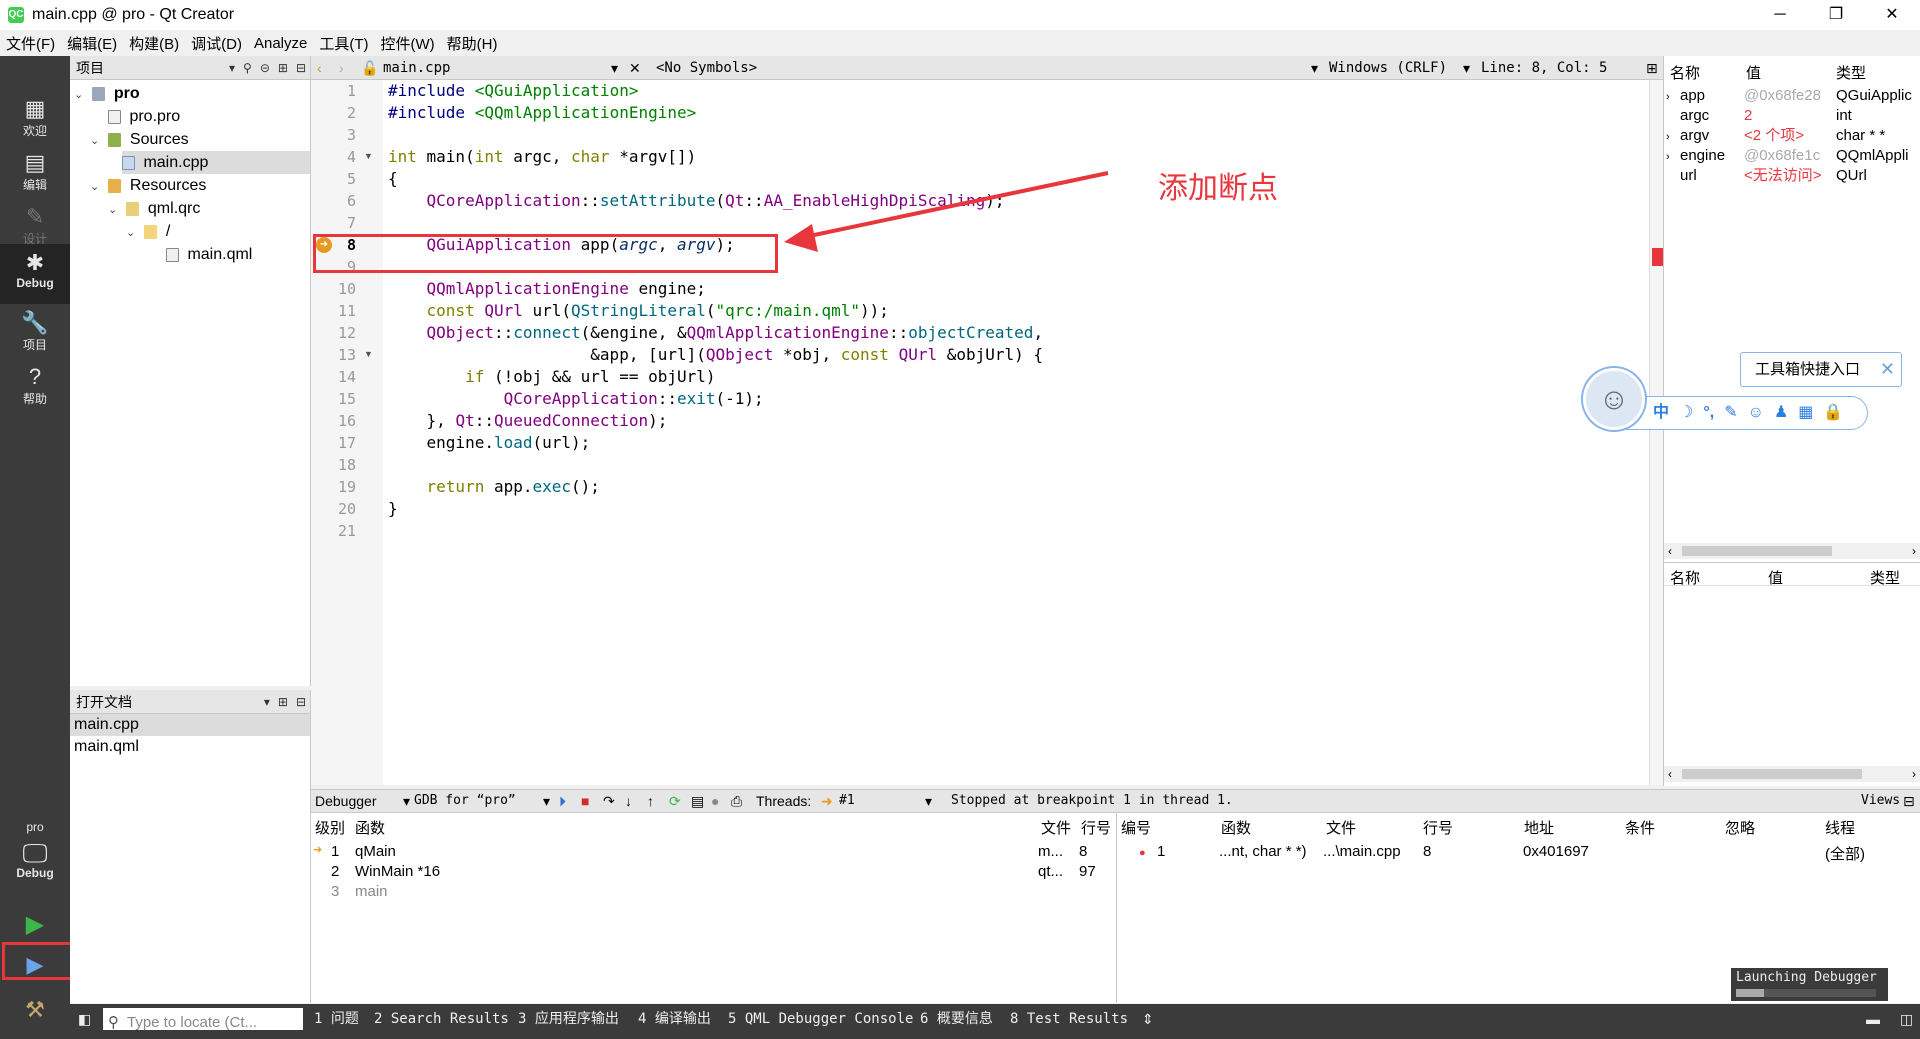  I want to click on line-number: 15, so click(333, 399).